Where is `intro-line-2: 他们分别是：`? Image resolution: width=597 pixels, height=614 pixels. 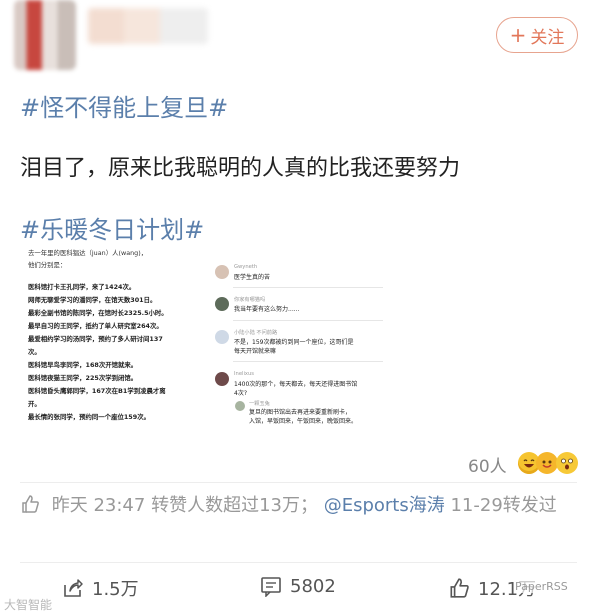
intro-line-2: 他们分别是： is located at coordinates (47, 265).